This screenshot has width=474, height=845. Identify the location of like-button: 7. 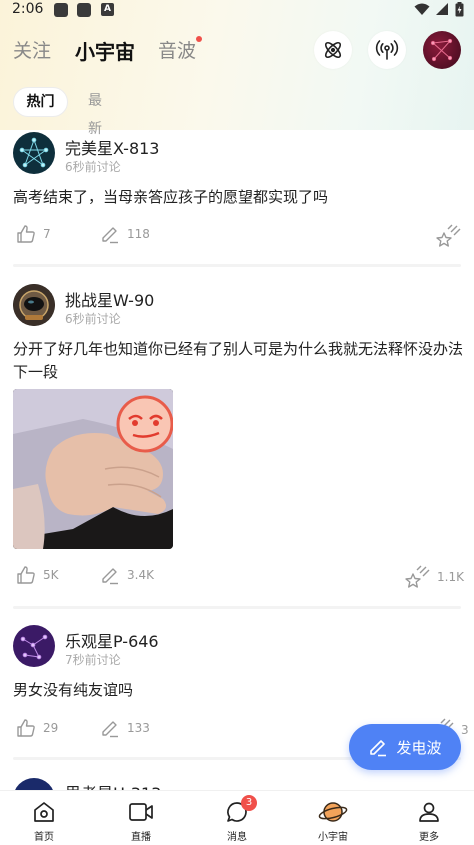
(33, 234).